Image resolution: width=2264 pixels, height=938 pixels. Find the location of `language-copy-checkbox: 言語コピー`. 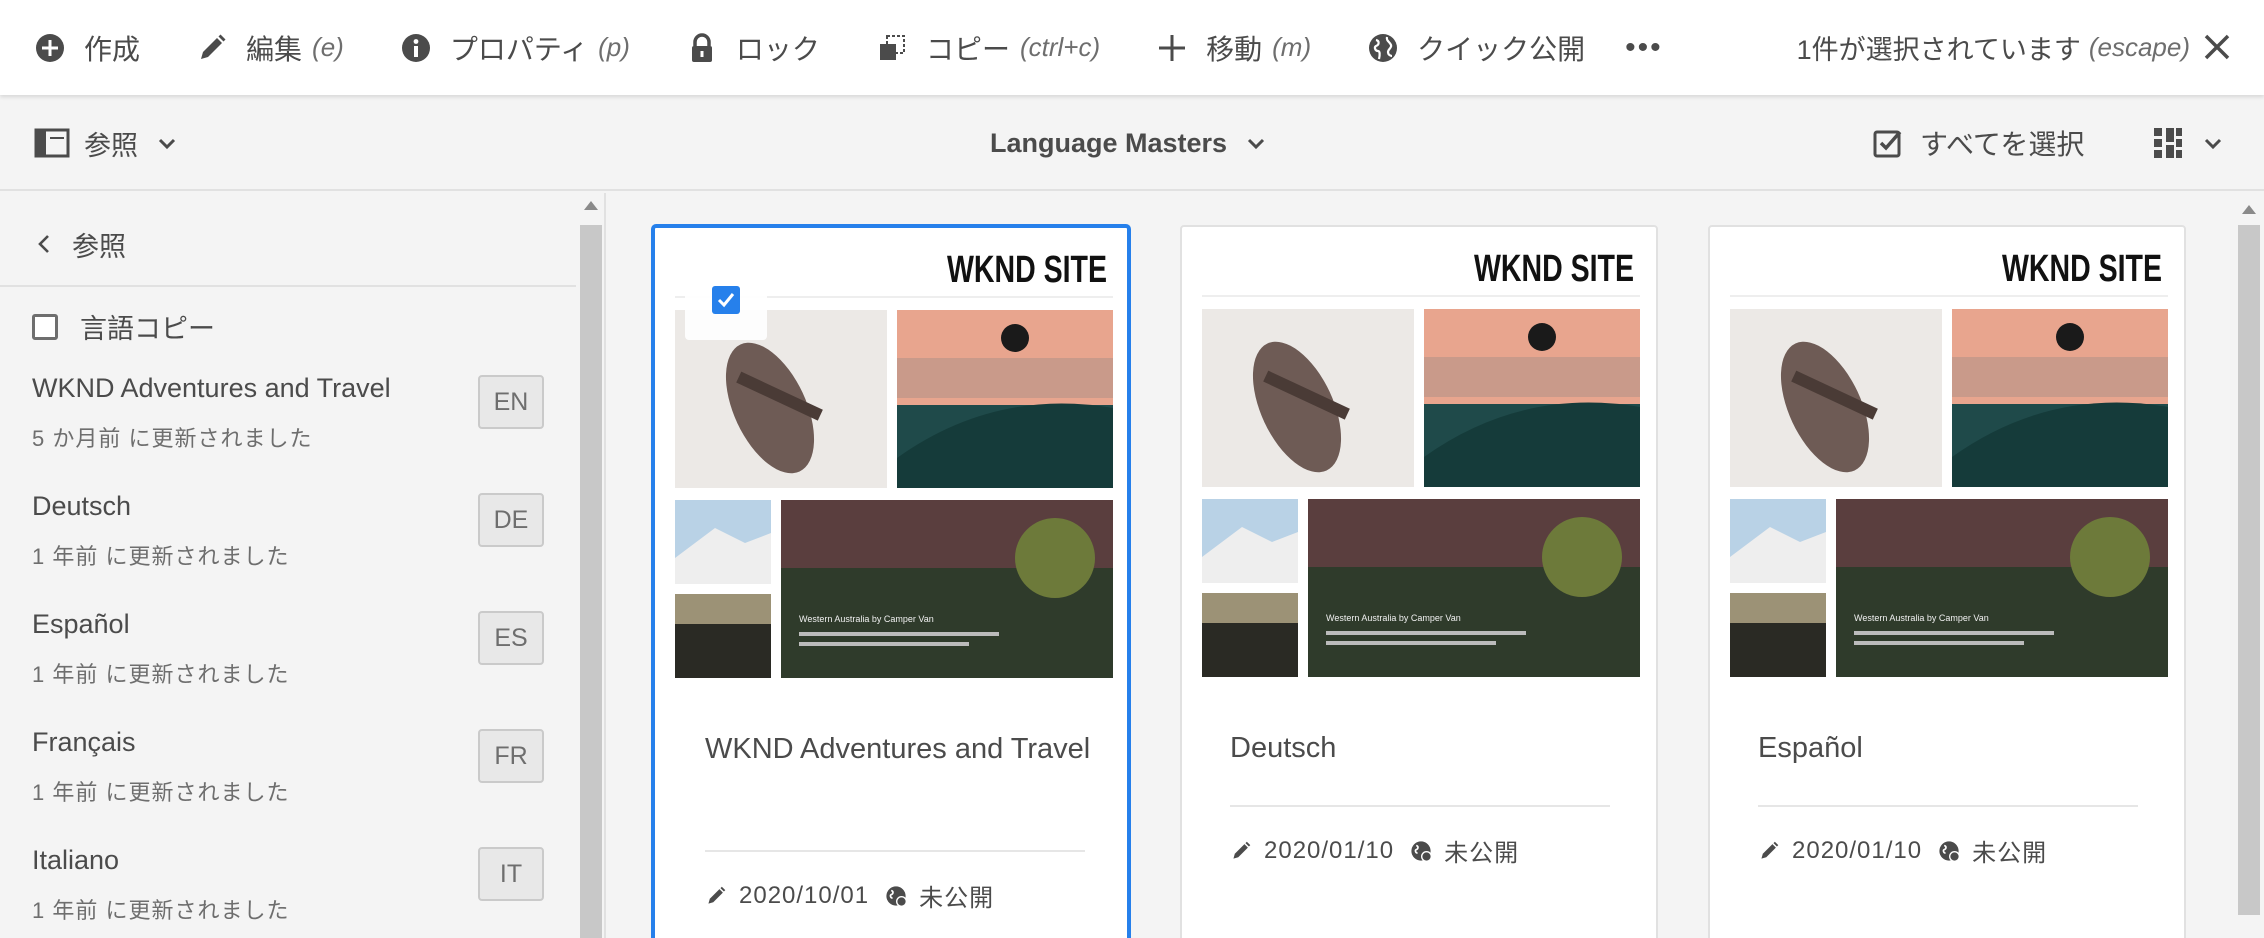

language-copy-checkbox: 言語コピー is located at coordinates (123, 326).